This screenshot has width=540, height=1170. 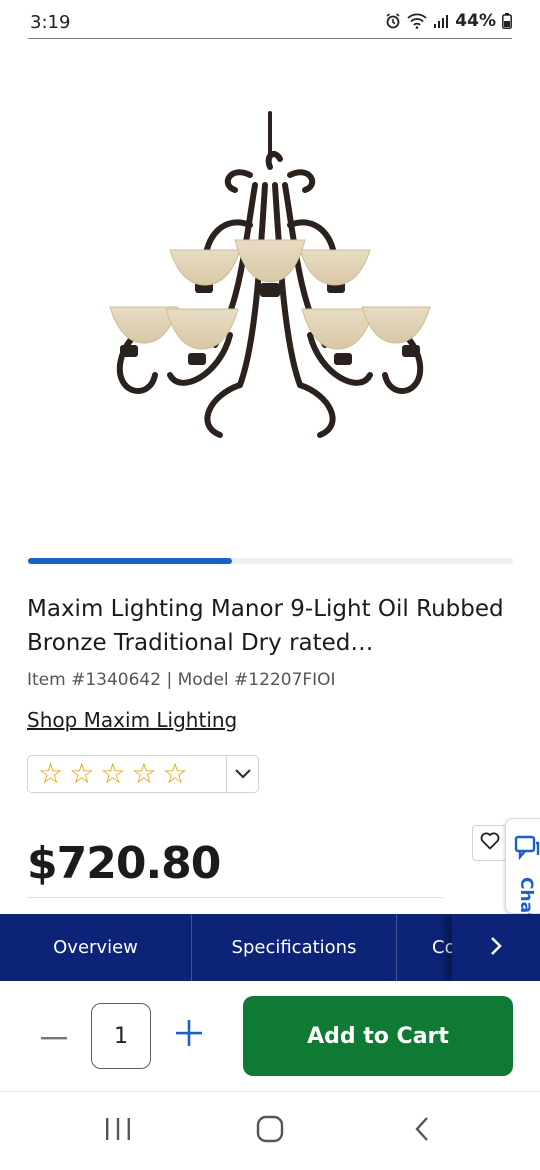 I want to click on rating-dropdown: ☆ ☆ ☆ ☆ ☆, so click(x=143, y=774).